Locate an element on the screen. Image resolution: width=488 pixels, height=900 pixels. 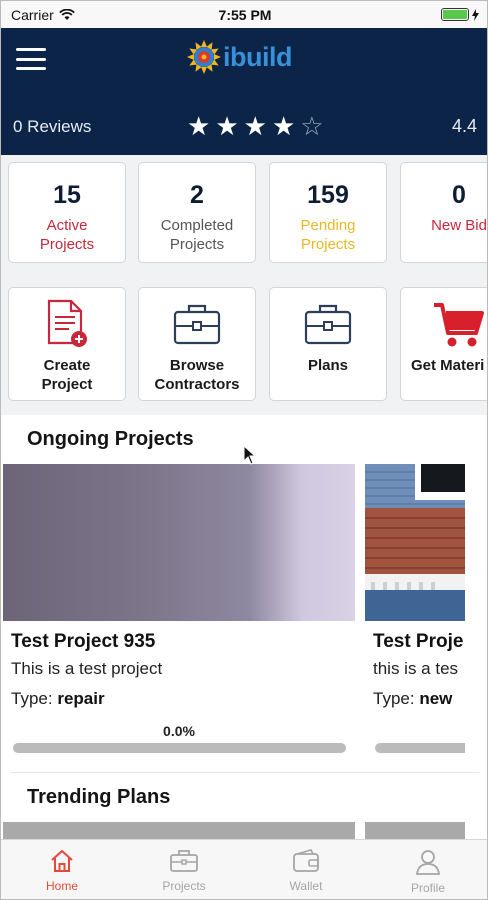
tab-profile: Profile is located at coordinates (427, 869).